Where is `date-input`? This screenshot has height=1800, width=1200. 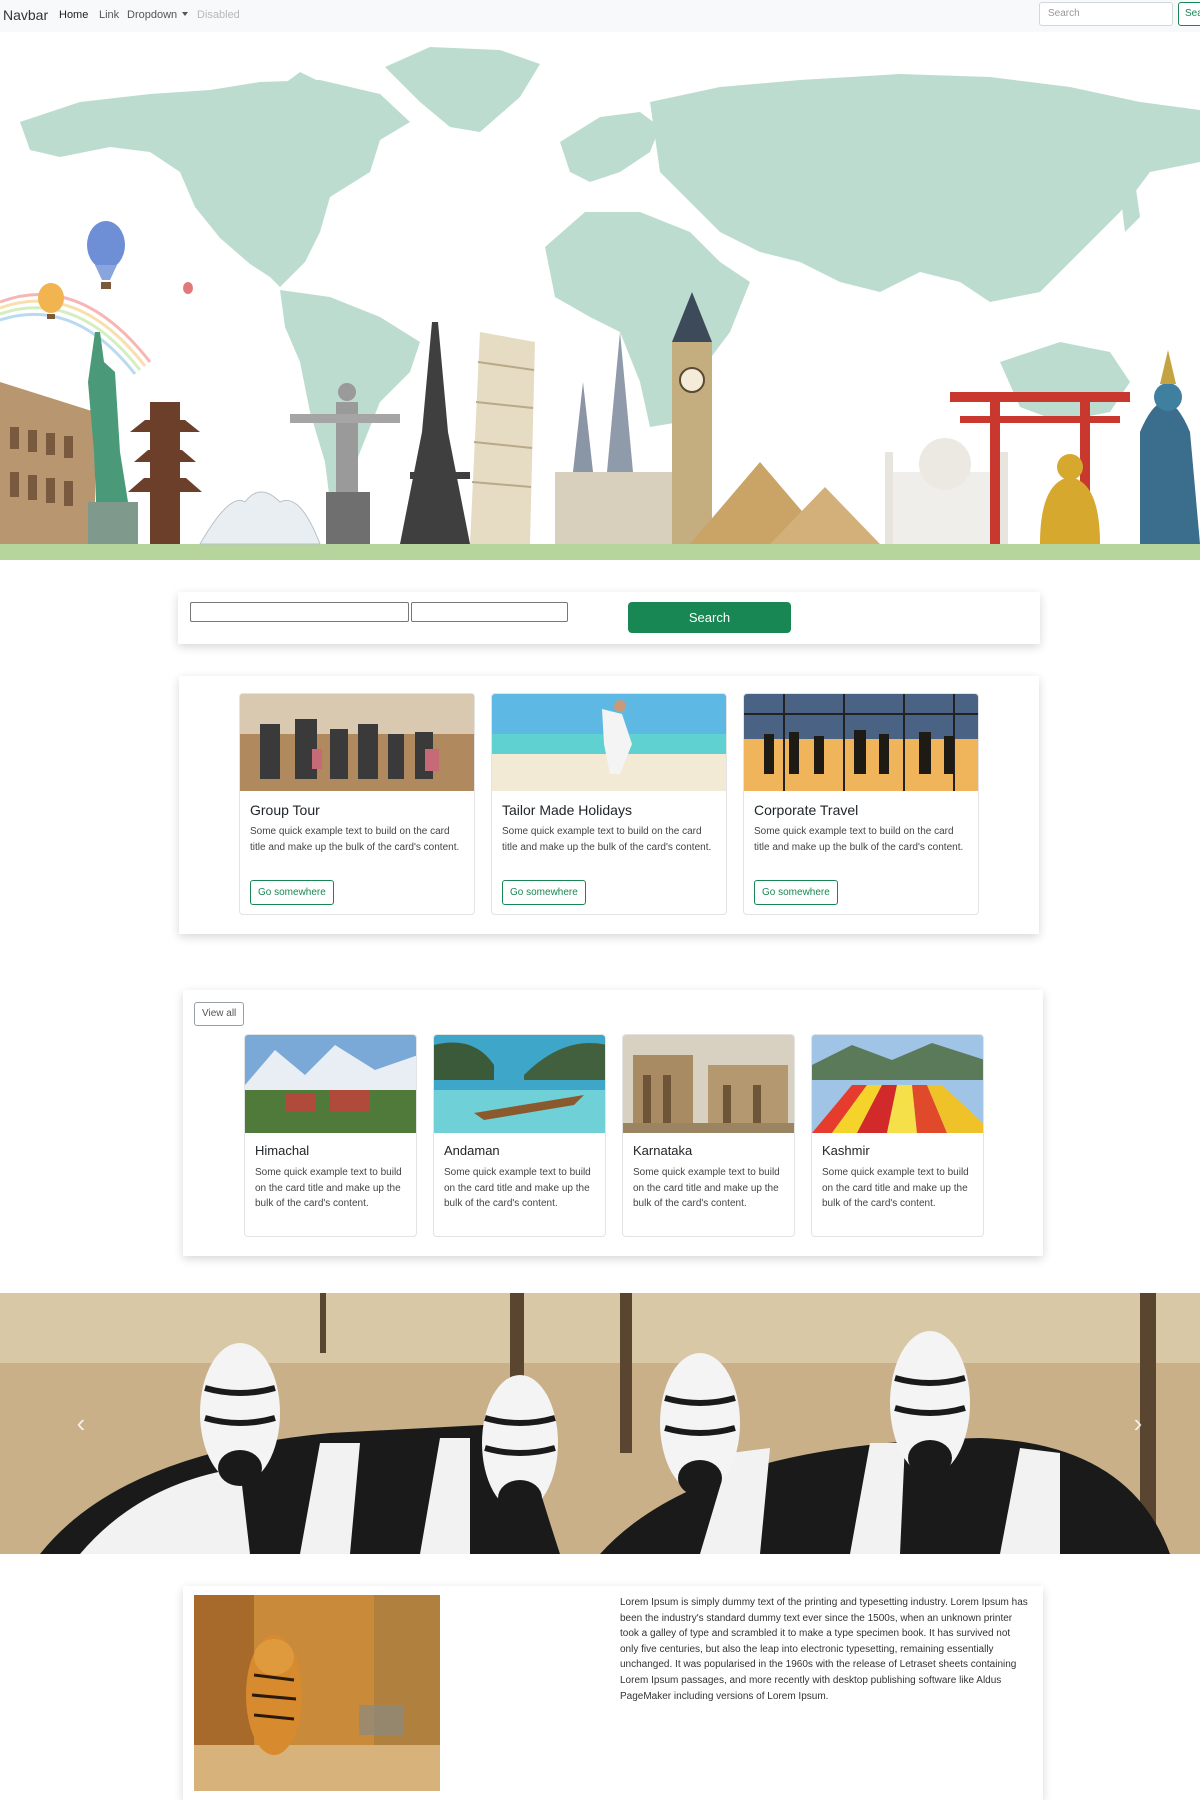
date-input is located at coordinates (489, 612).